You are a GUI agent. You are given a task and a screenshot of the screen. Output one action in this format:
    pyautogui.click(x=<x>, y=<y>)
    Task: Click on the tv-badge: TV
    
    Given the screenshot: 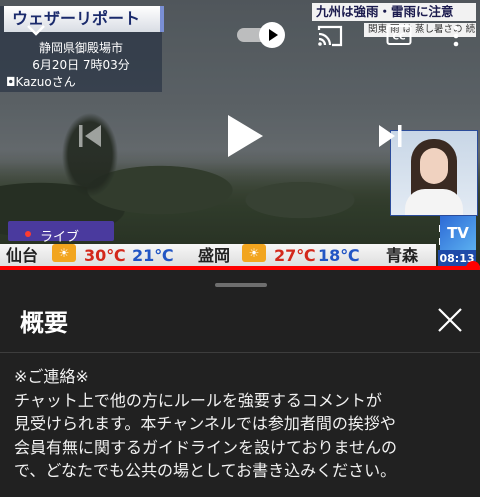 What is the action you would take?
    pyautogui.click(x=458, y=233)
    